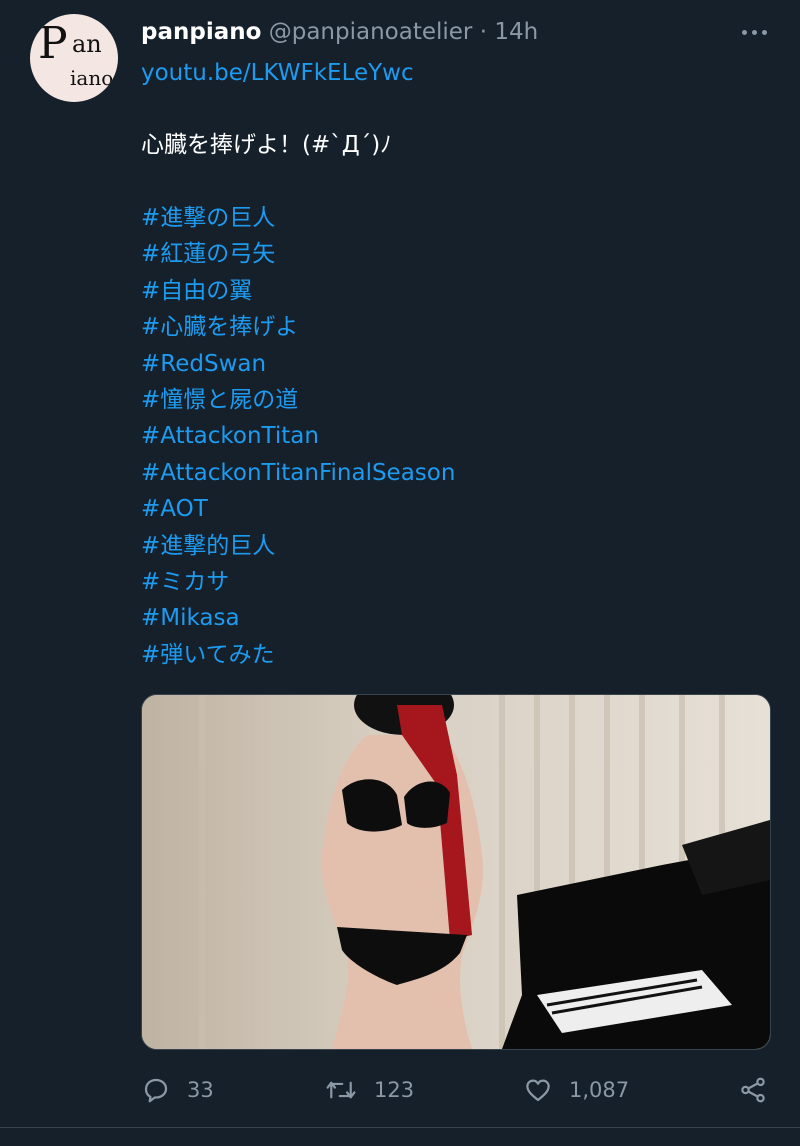 This screenshot has width=800, height=1146. I want to click on retweet-button: 123, so click(369, 1090).